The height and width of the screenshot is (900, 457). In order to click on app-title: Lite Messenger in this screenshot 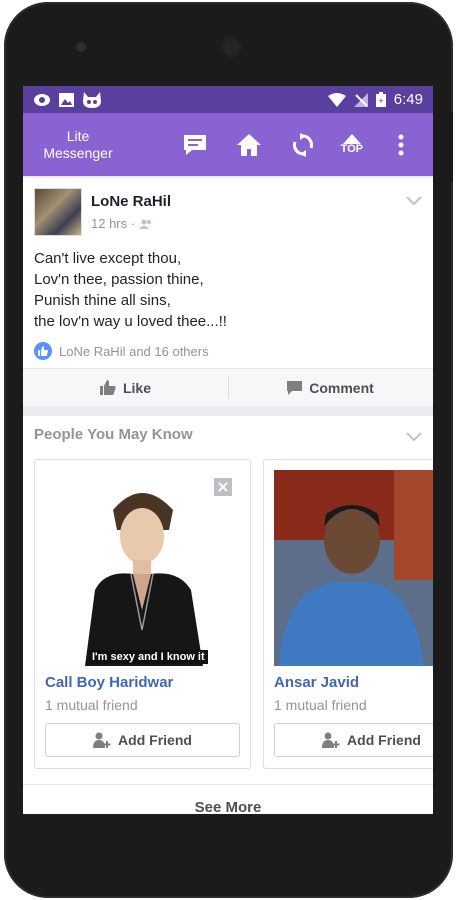, I will do `click(78, 145)`.